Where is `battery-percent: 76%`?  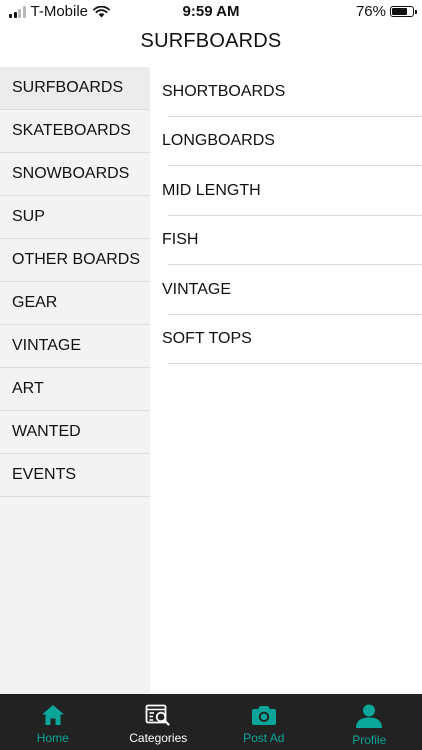 battery-percent: 76% is located at coordinates (370, 11).